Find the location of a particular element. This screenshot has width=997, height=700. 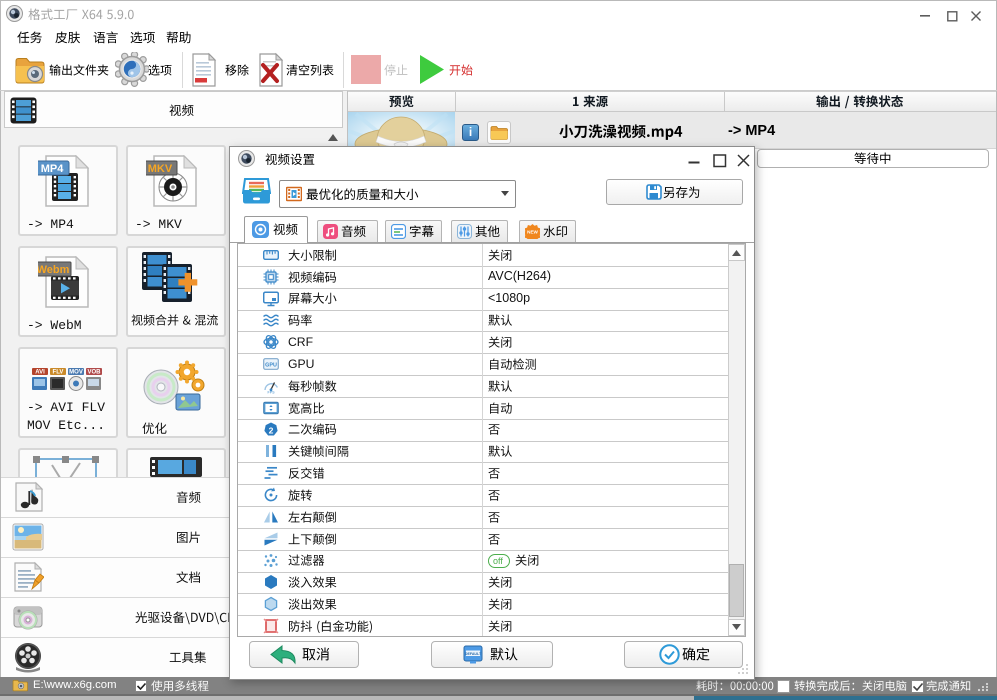

svg-text: DEFAULT is located at coordinates (473, 654).